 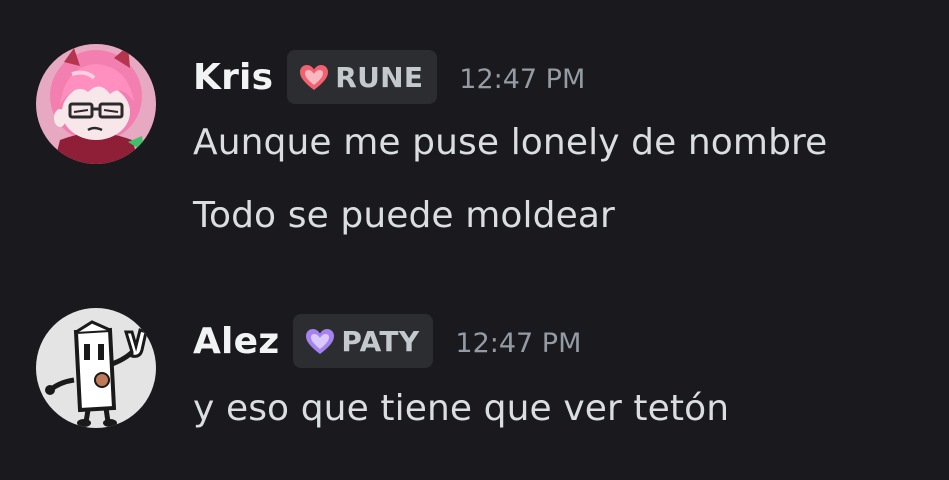 I want to click on role-name: RUNE, so click(x=379, y=77).